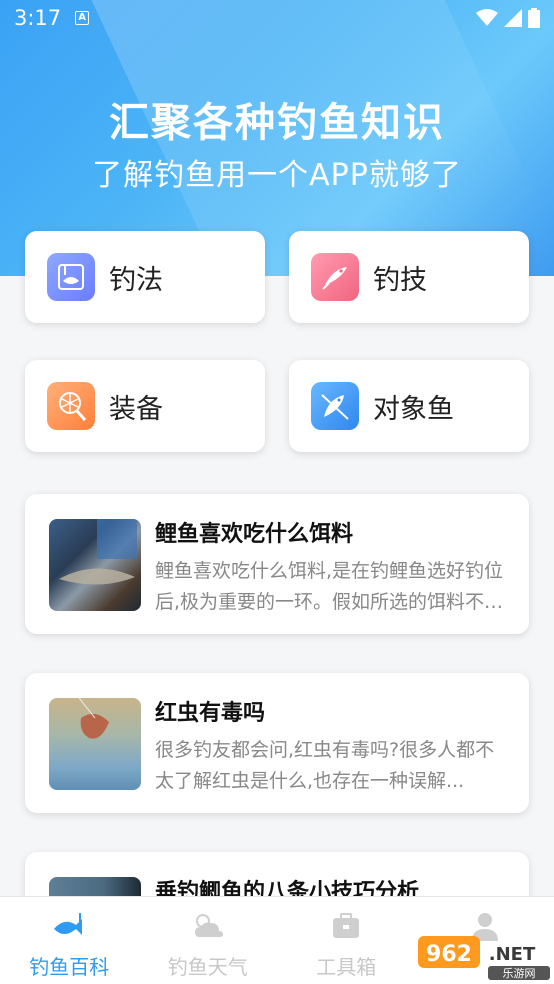 The height and width of the screenshot is (984, 554). What do you see at coordinates (534, 18) in the screenshot?
I see `battery-icon` at bounding box center [534, 18].